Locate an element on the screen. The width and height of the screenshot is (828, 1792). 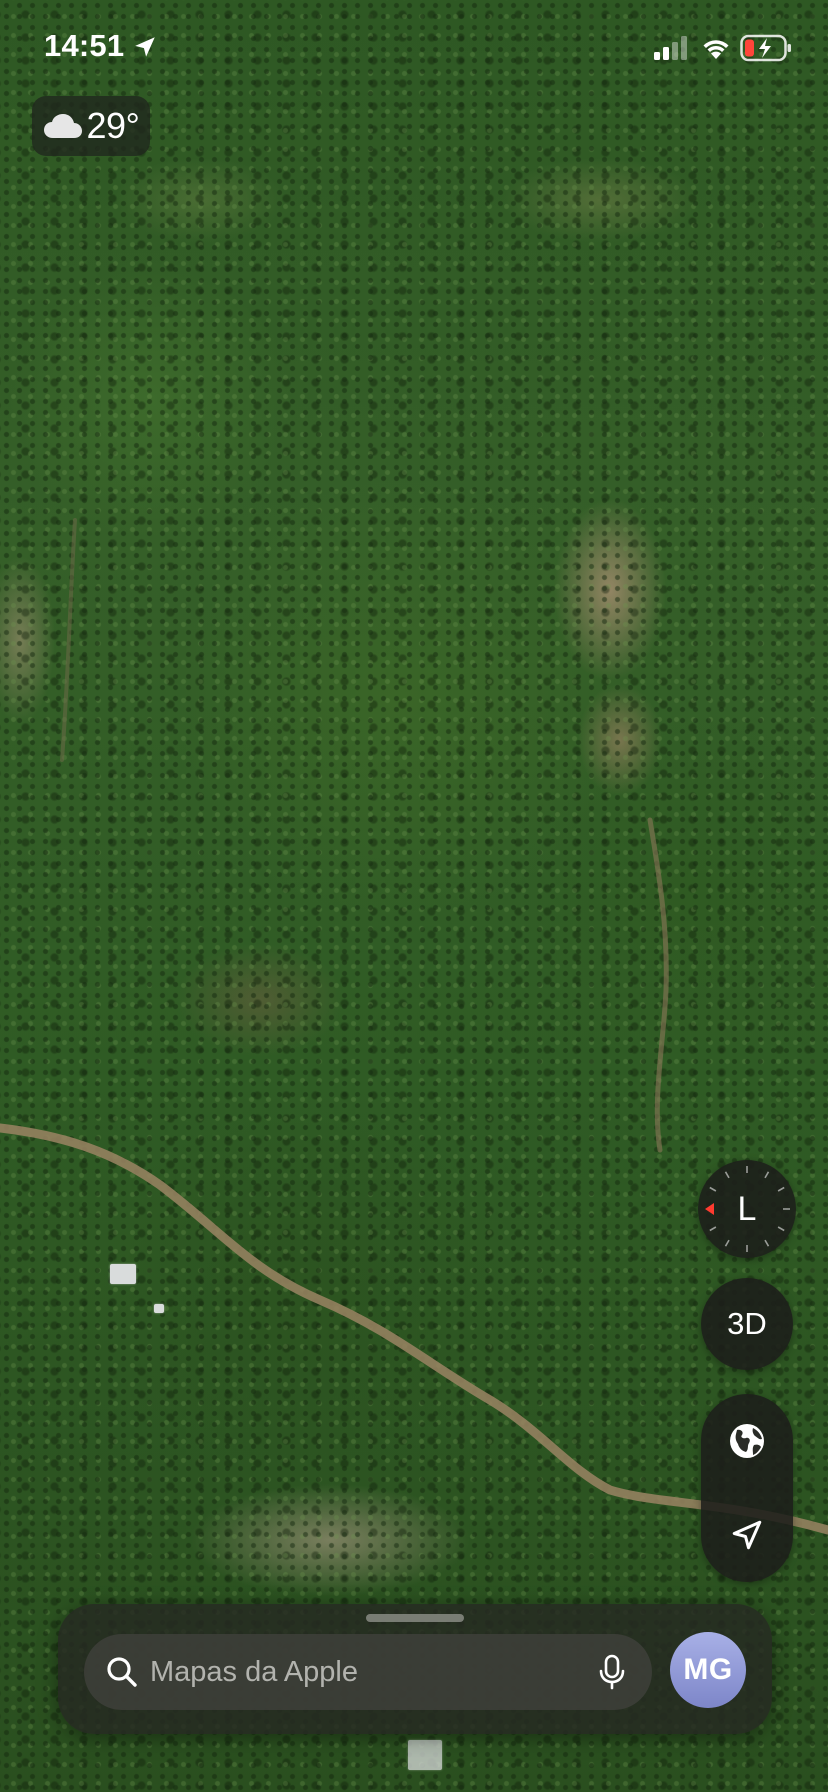
compass-direction-letter: L is located at coordinates (747, 1208).